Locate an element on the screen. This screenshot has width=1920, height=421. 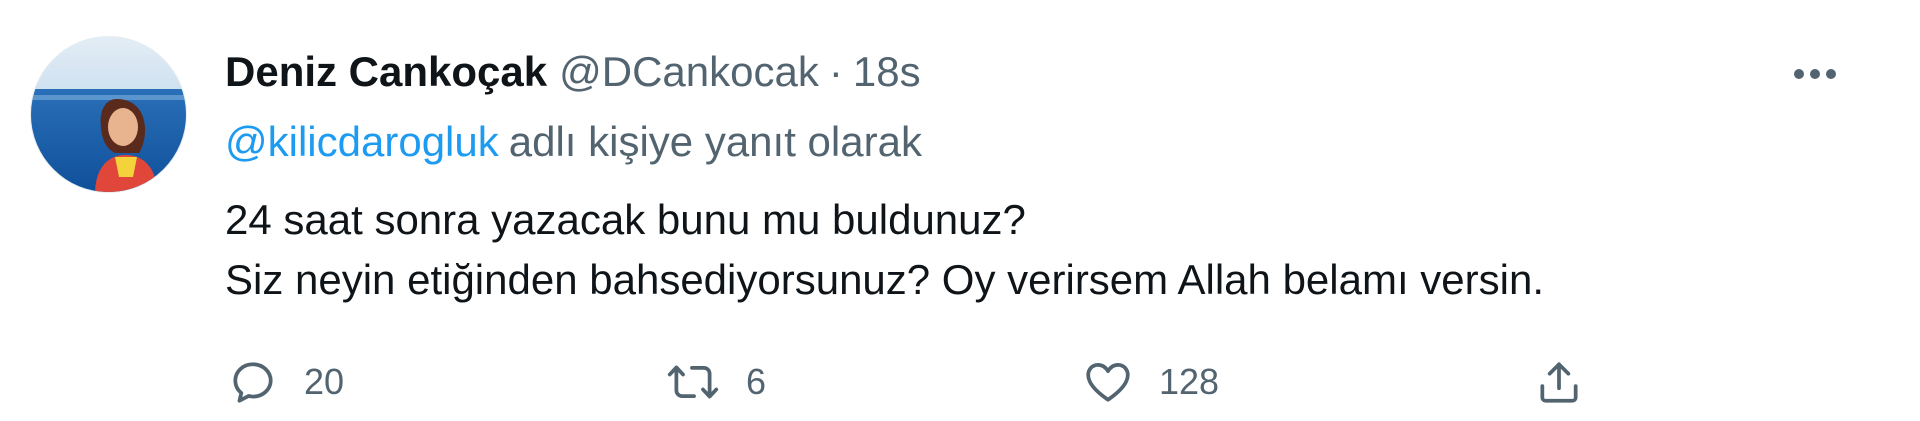
reply-context: @kilicdarogluk adlı kişiye yanıt olarak is located at coordinates (573, 142).